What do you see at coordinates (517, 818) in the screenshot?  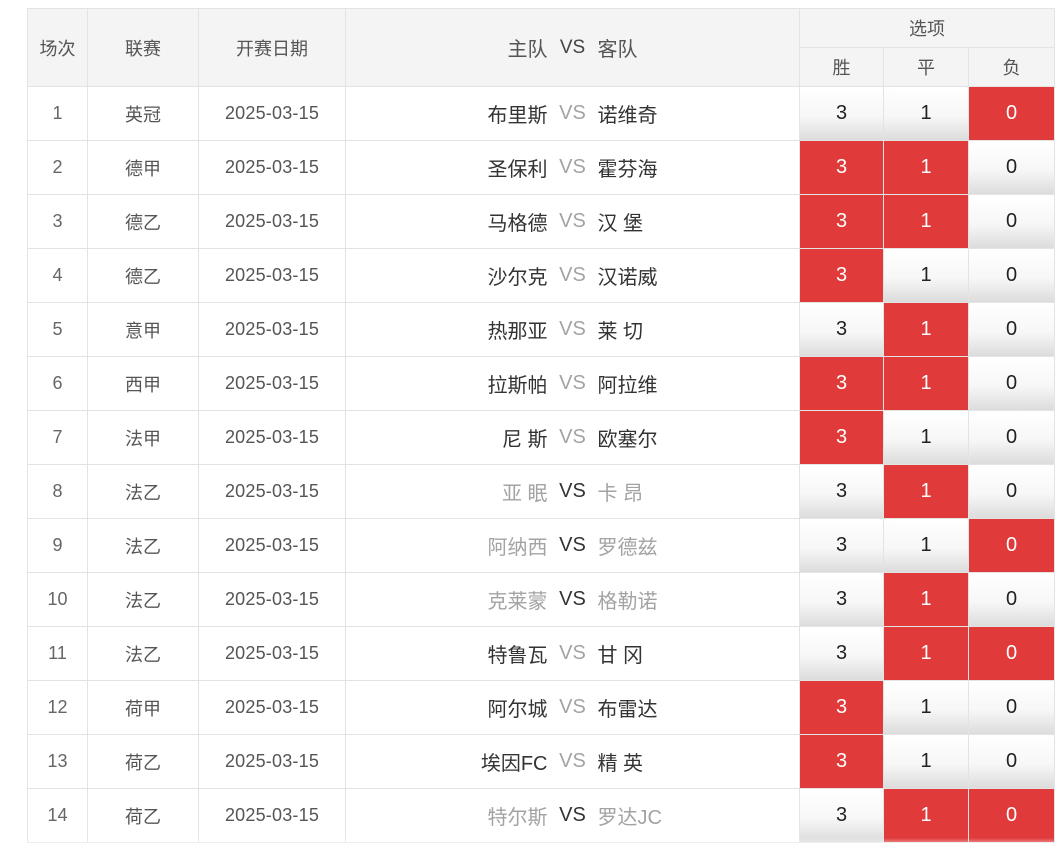 I see `home-team: 特尔斯` at bounding box center [517, 818].